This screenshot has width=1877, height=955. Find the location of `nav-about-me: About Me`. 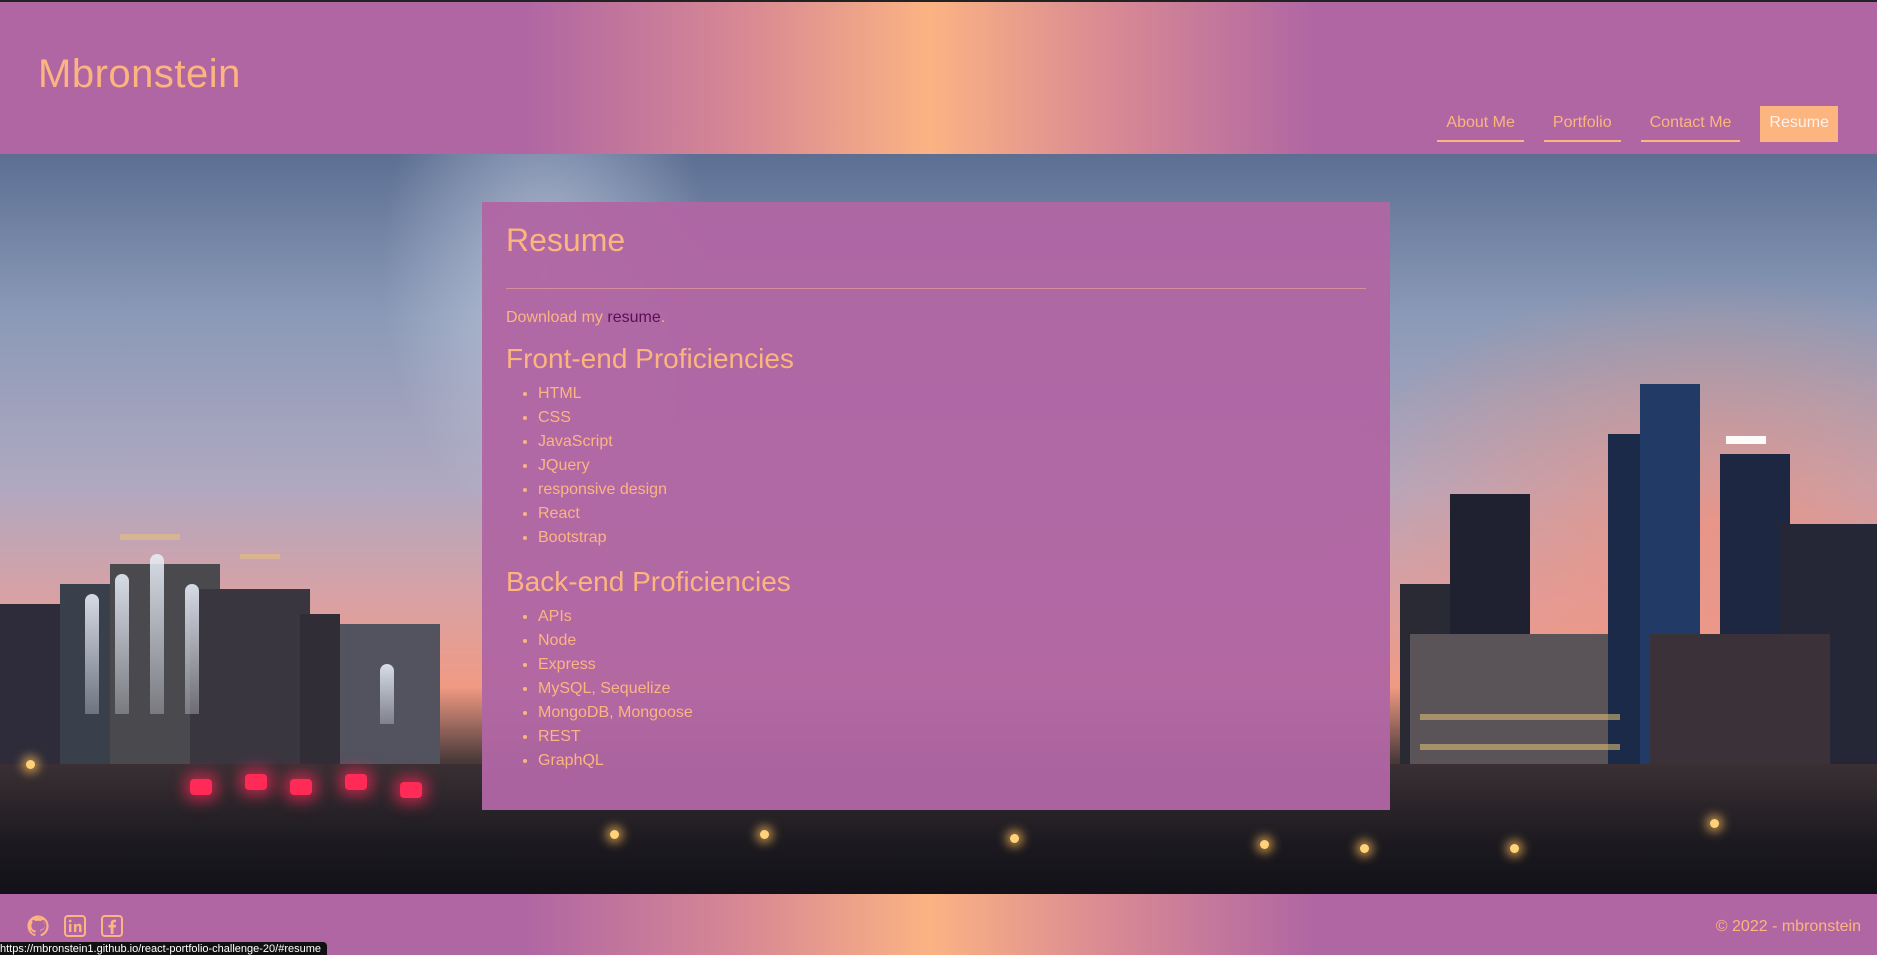

nav-about-me: About Me is located at coordinates (1480, 124).